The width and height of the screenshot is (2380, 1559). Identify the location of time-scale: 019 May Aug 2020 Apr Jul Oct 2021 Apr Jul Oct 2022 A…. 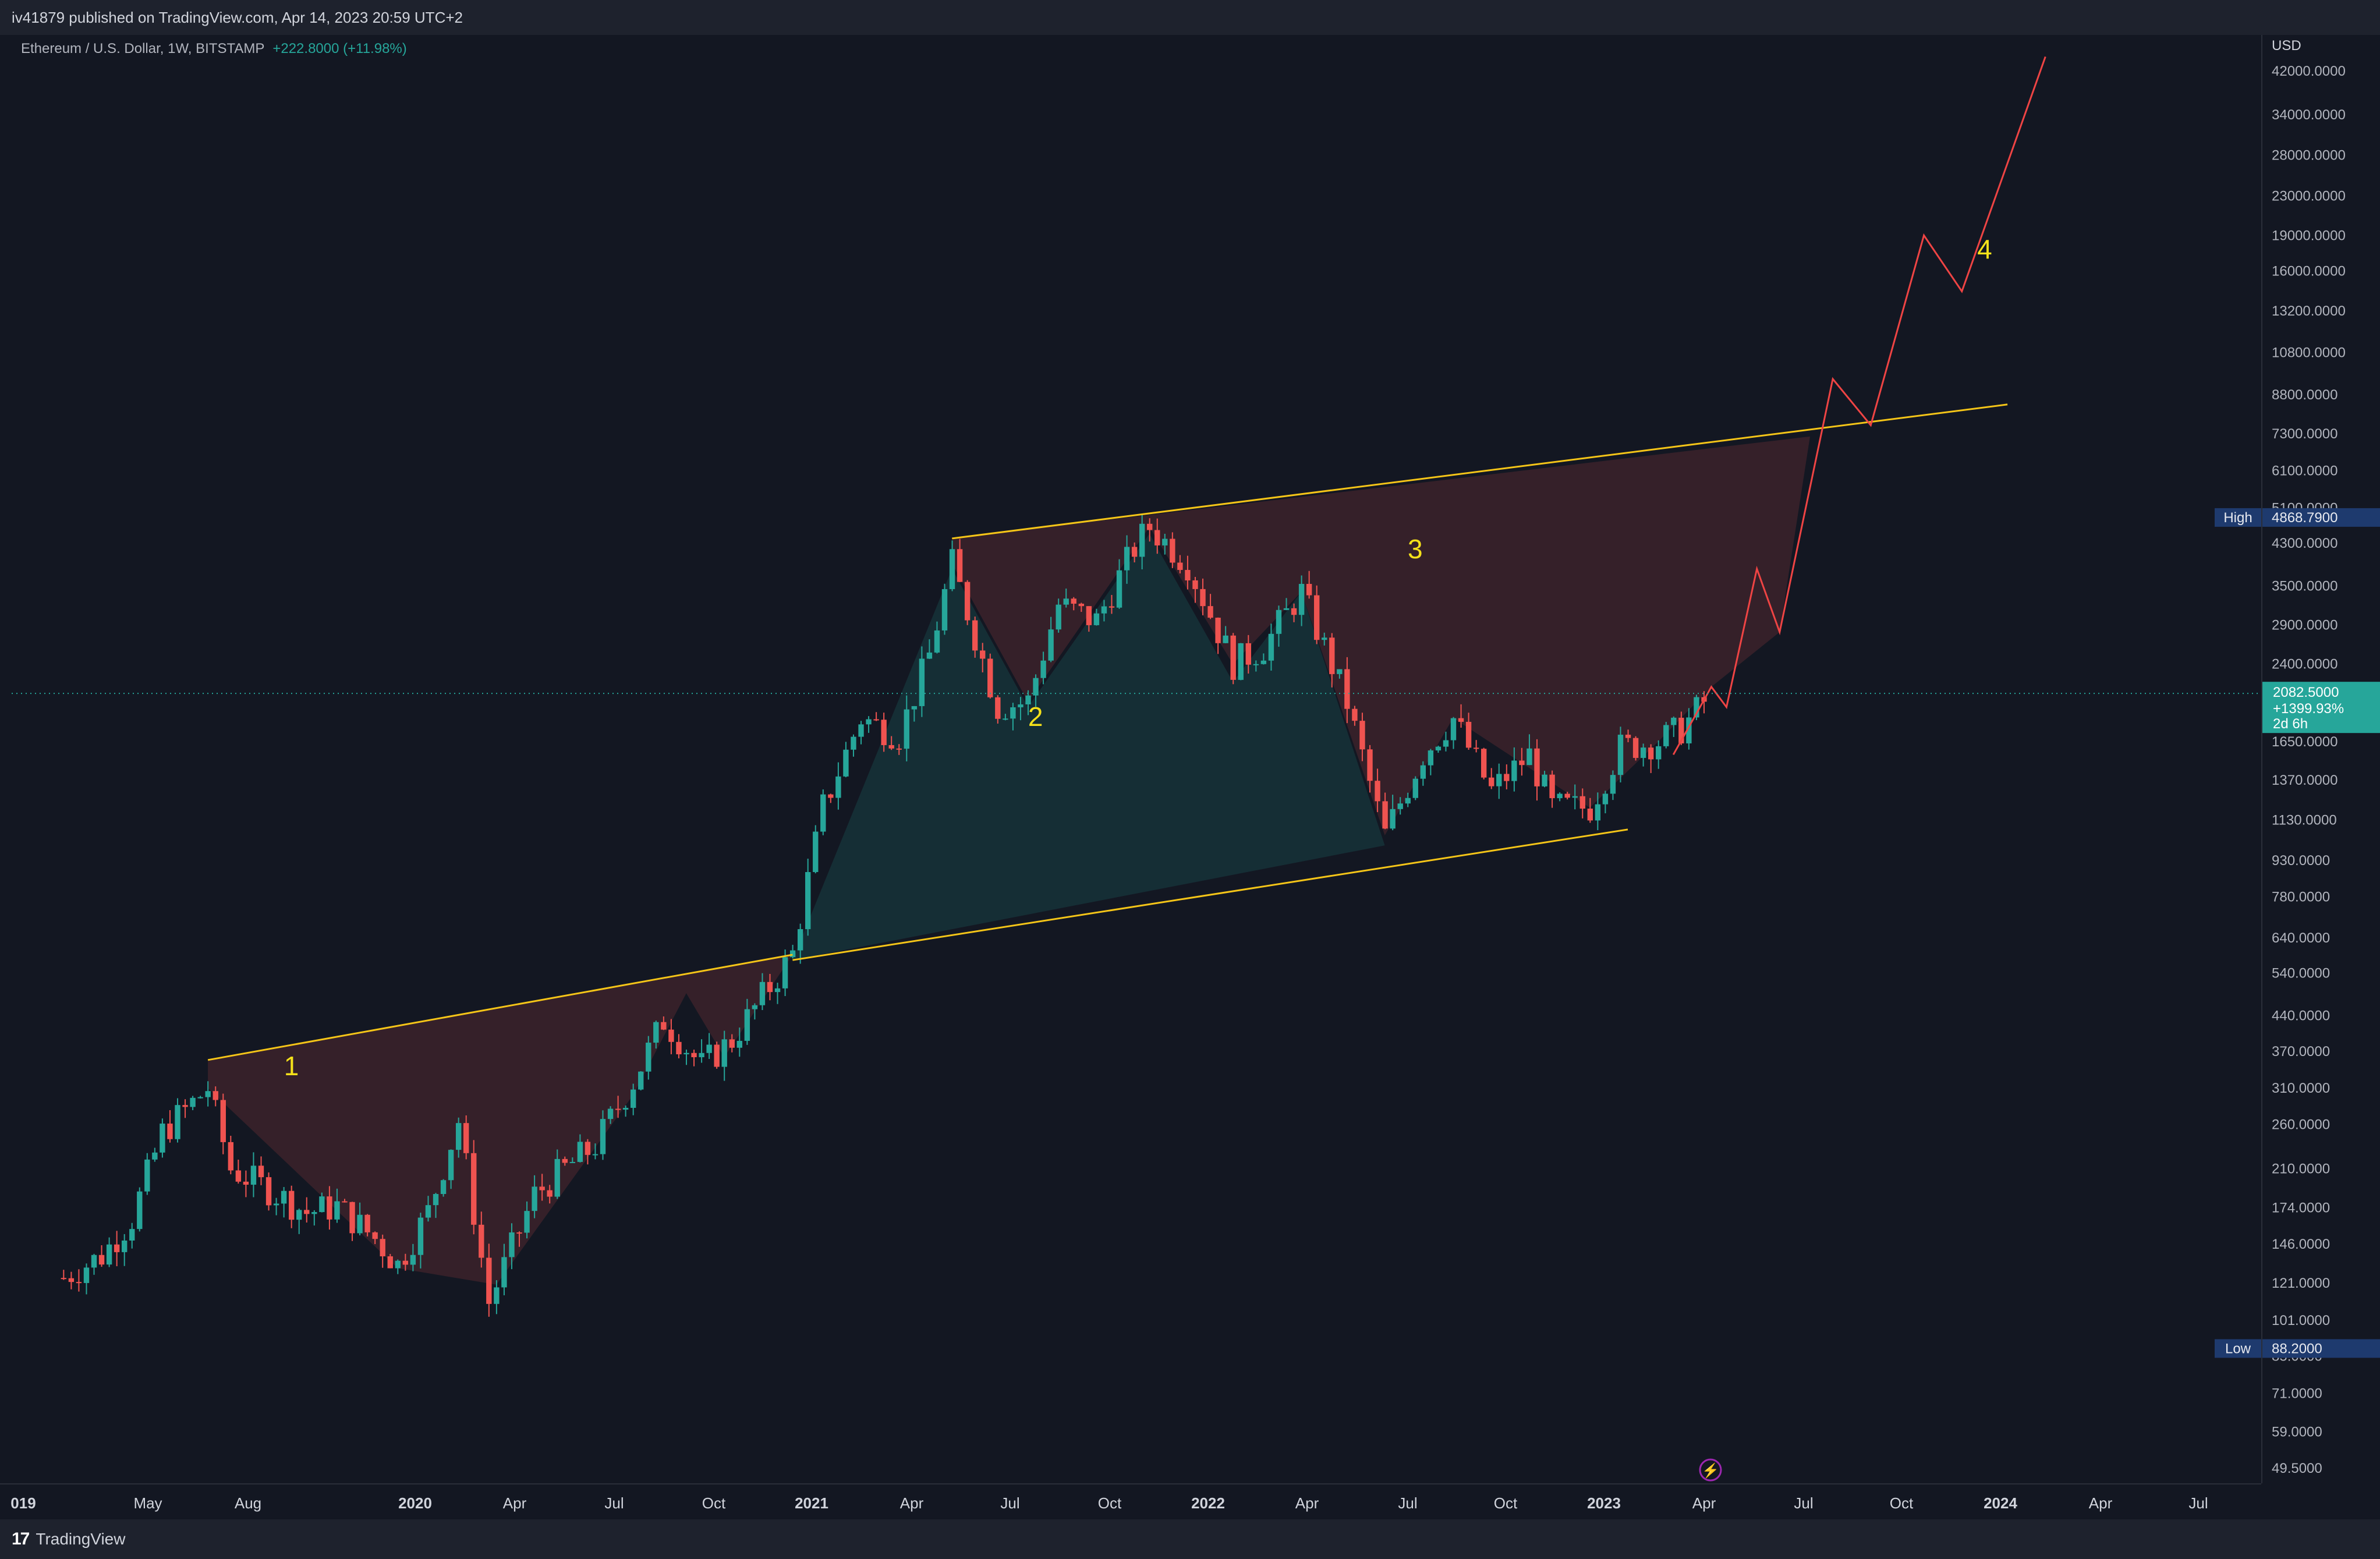
(1130, 1501).